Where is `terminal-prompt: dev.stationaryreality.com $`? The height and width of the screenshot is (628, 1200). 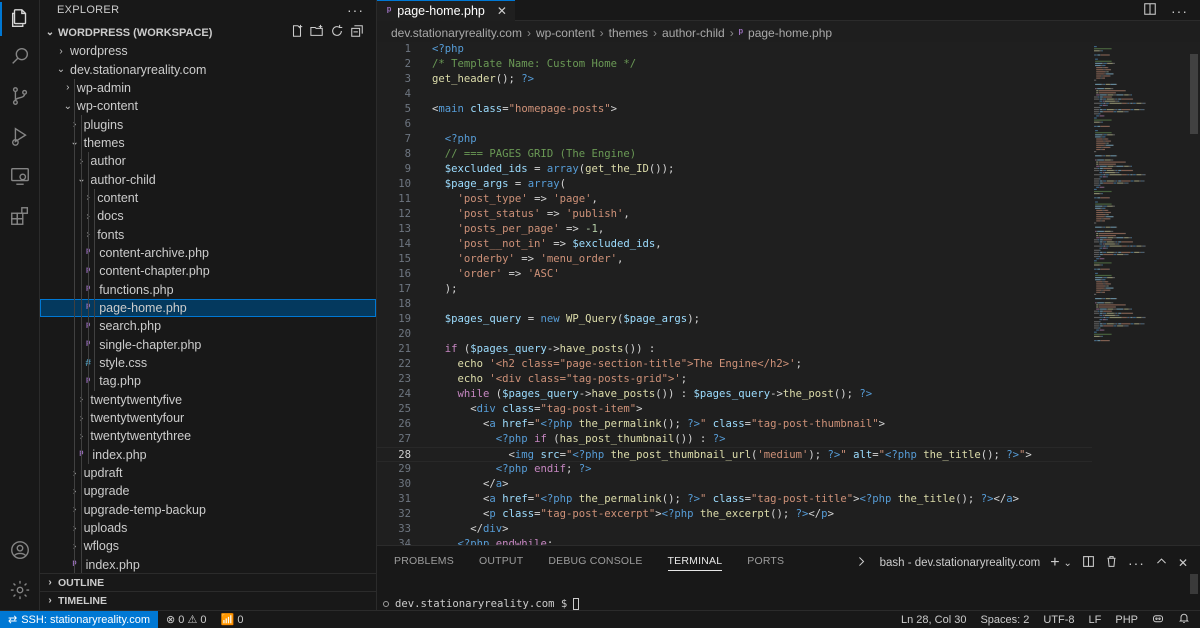 terminal-prompt: dev.stationaryreality.com $ is located at coordinates (481, 604).